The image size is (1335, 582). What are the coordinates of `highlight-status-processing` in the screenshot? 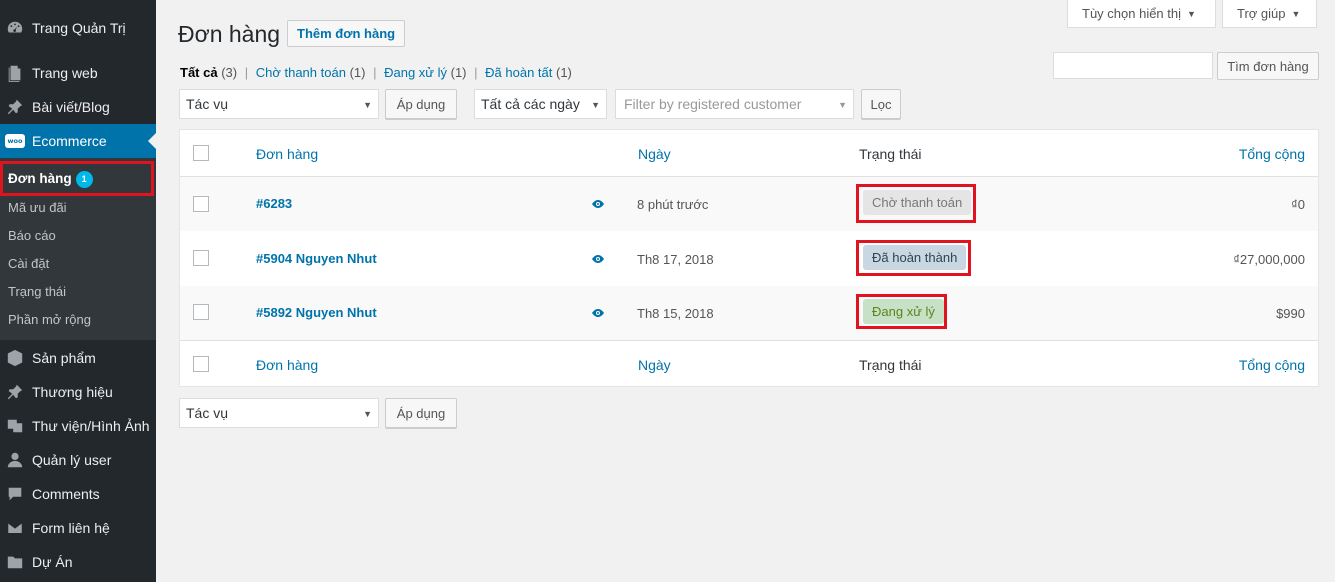 It's located at (901, 311).